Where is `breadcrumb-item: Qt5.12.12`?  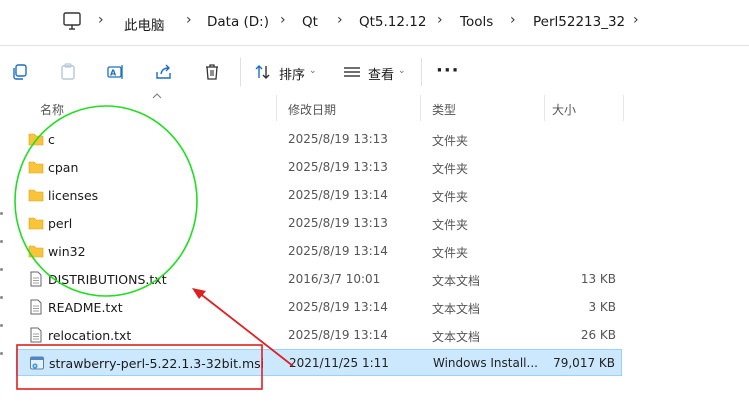 breadcrumb-item: Qt5.12.12 is located at coordinates (392, 22).